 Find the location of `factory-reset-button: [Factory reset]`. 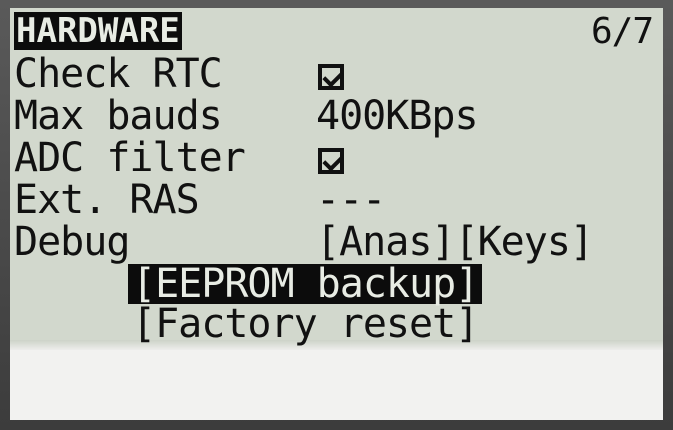

factory-reset-button: [Factory reset] is located at coordinates (305, 324).